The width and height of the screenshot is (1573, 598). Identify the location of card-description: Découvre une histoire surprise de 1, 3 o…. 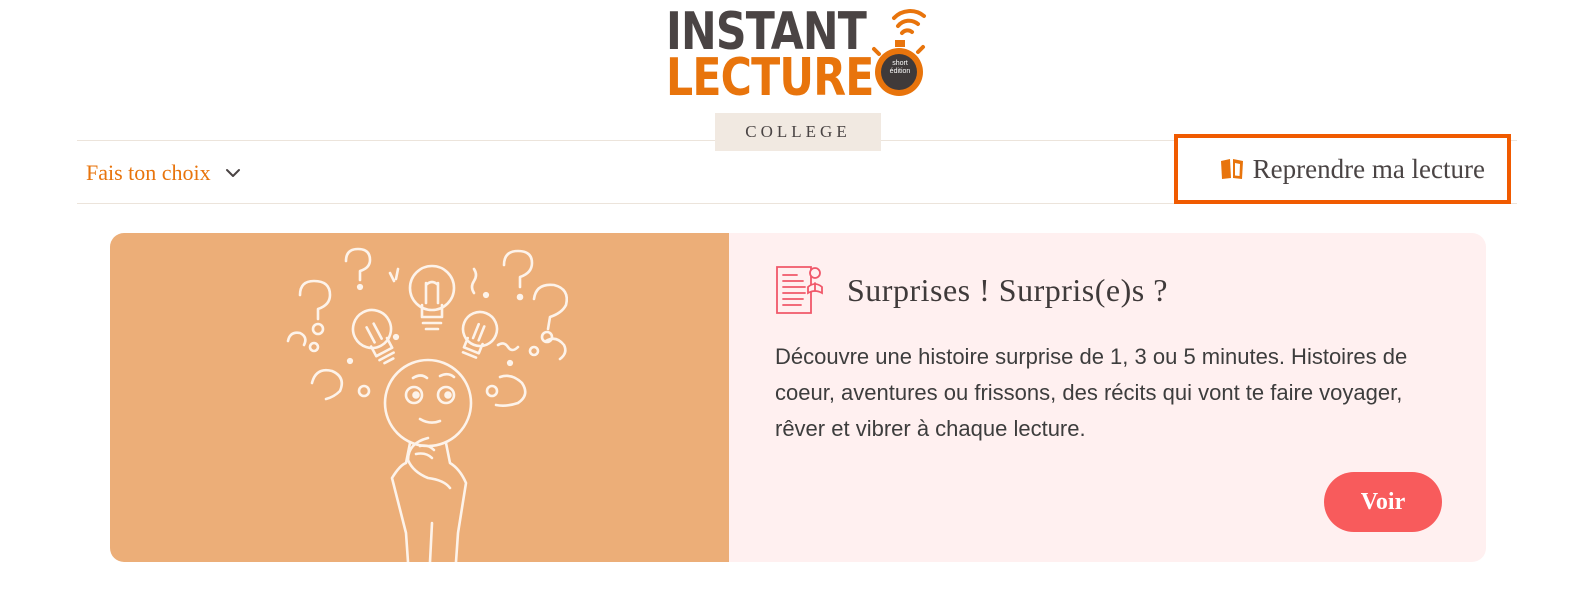
(1091, 392).